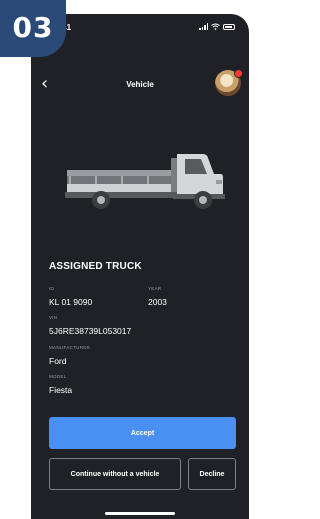 Image resolution: width=320 pixels, height=519 pixels. I want to click on id-value: KL 01 9090, so click(71, 302).